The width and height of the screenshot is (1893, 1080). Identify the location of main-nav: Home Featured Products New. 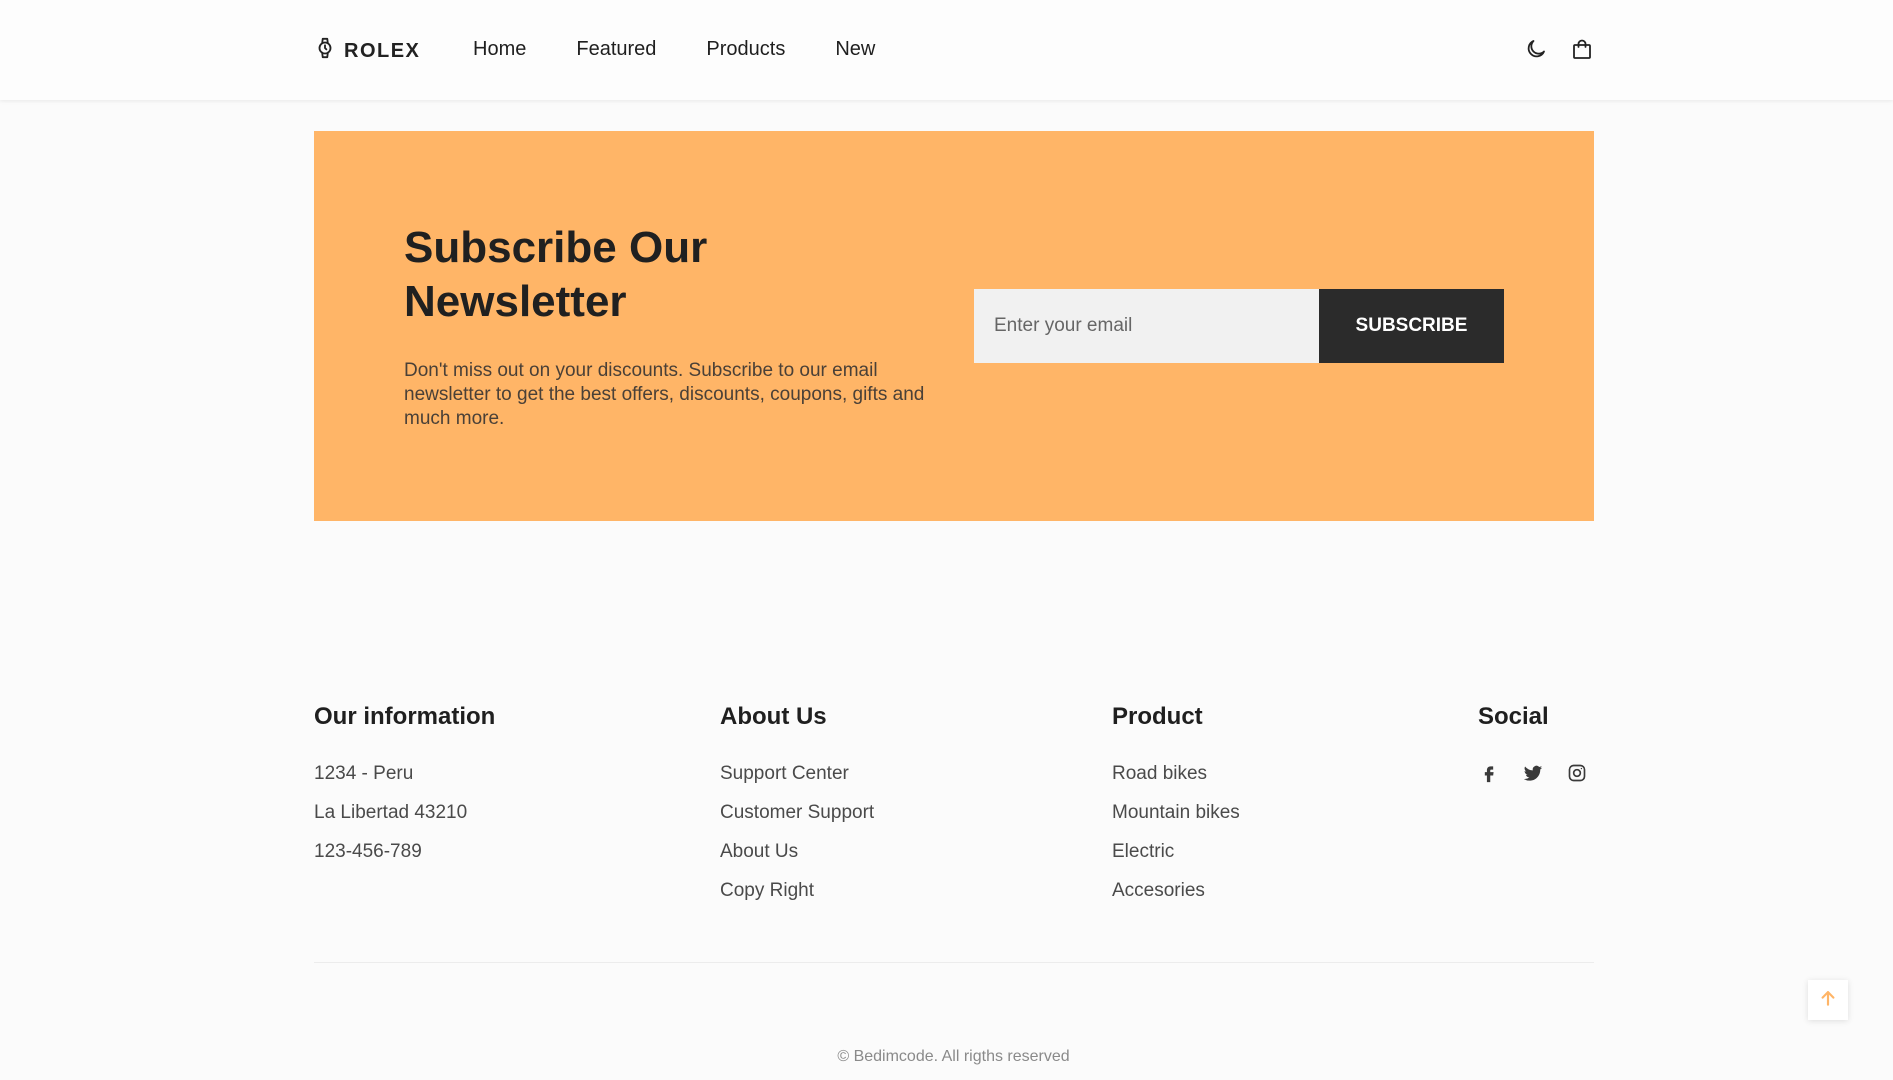
(674, 49).